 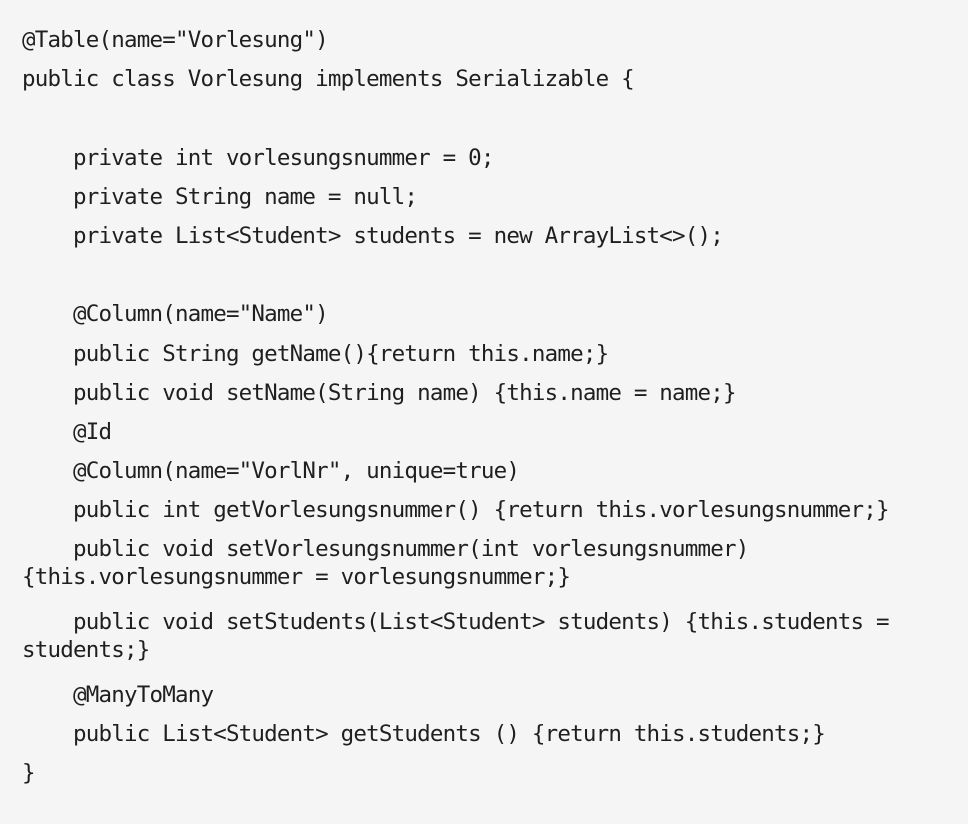 I want to click on code-line-17: students;}, so click(x=86, y=649).